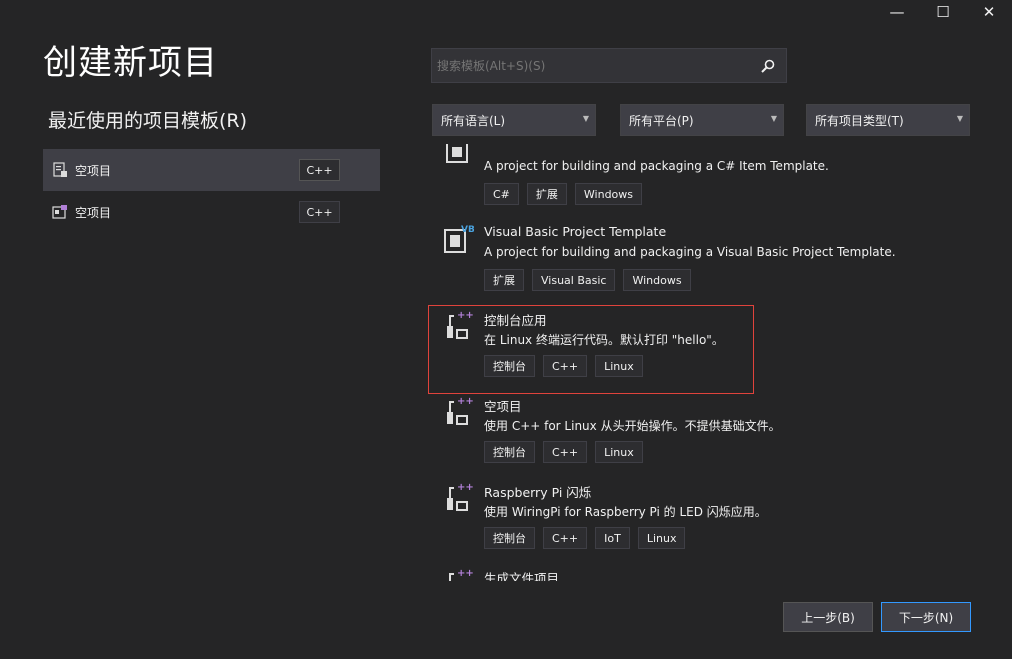 The width and height of the screenshot is (1012, 659). Describe the element at coordinates (632, 426) in the screenshot. I see `template-description: 使用 C++ for Linux 从头开始操作。不提供基础文件。` at that location.